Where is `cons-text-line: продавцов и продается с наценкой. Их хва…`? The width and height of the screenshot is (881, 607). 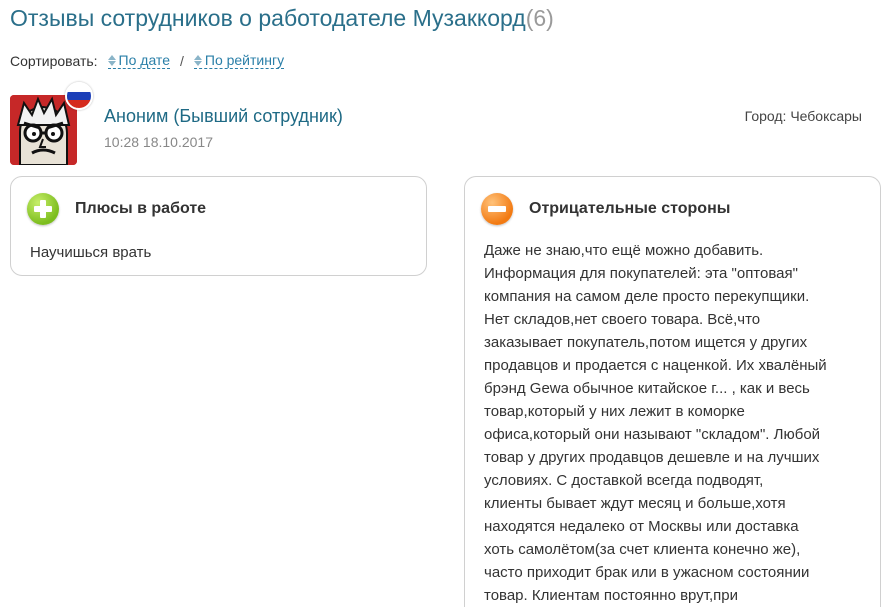
cons-text-line: продавцов и продается с наценкой. Их хва… is located at coordinates (655, 365).